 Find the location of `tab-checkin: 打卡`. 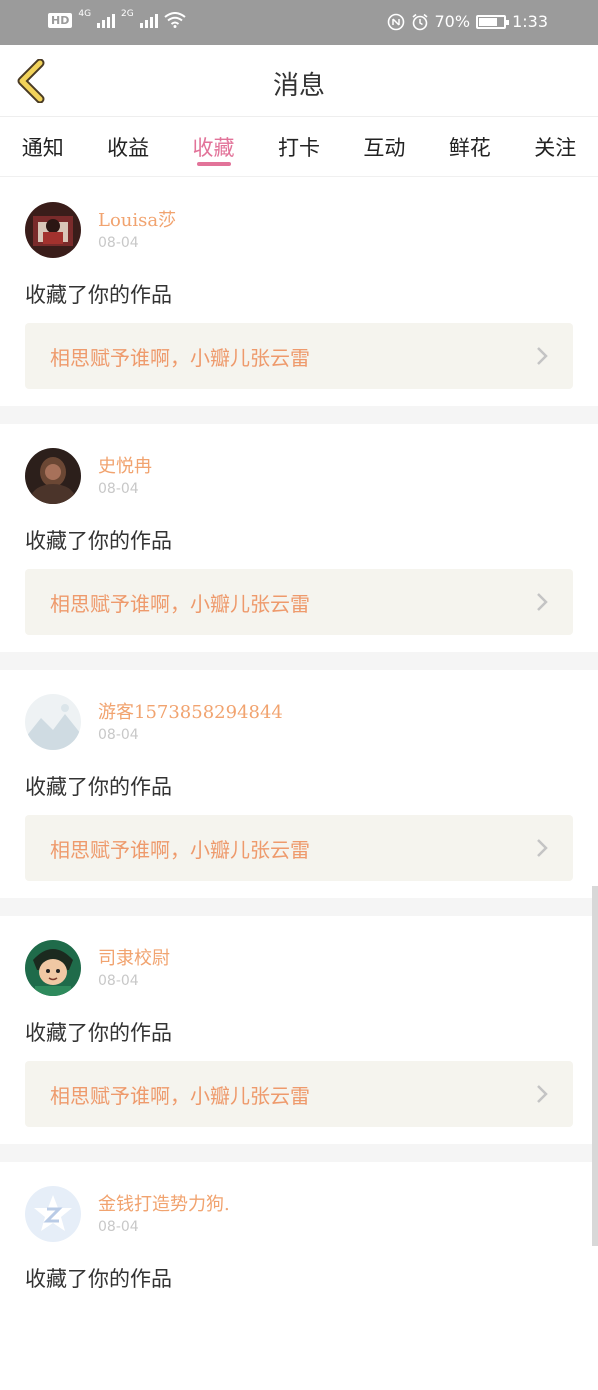

tab-checkin: 打卡 is located at coordinates (298, 146).